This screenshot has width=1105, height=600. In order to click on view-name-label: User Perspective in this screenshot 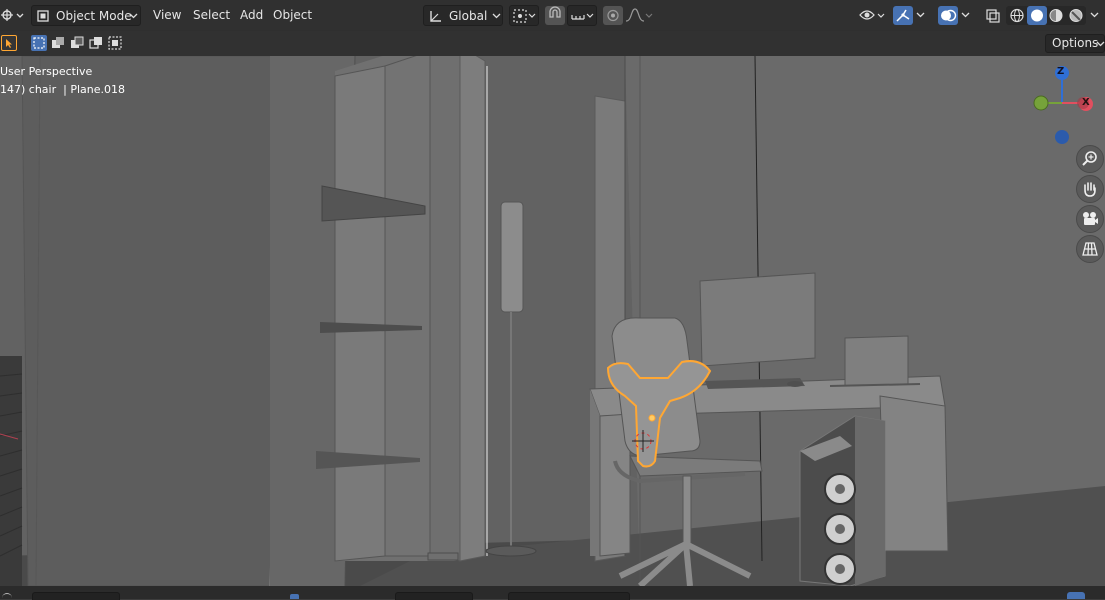, I will do `click(46, 71)`.